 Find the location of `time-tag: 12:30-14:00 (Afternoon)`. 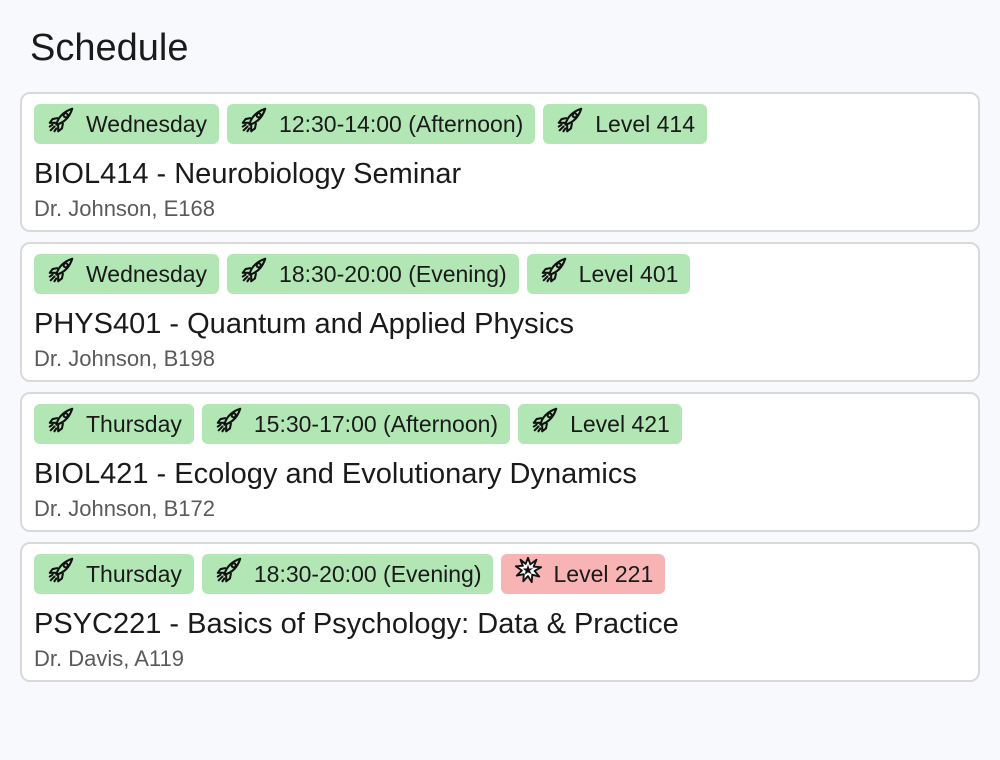

time-tag: 12:30-14:00 (Afternoon) is located at coordinates (381, 124).